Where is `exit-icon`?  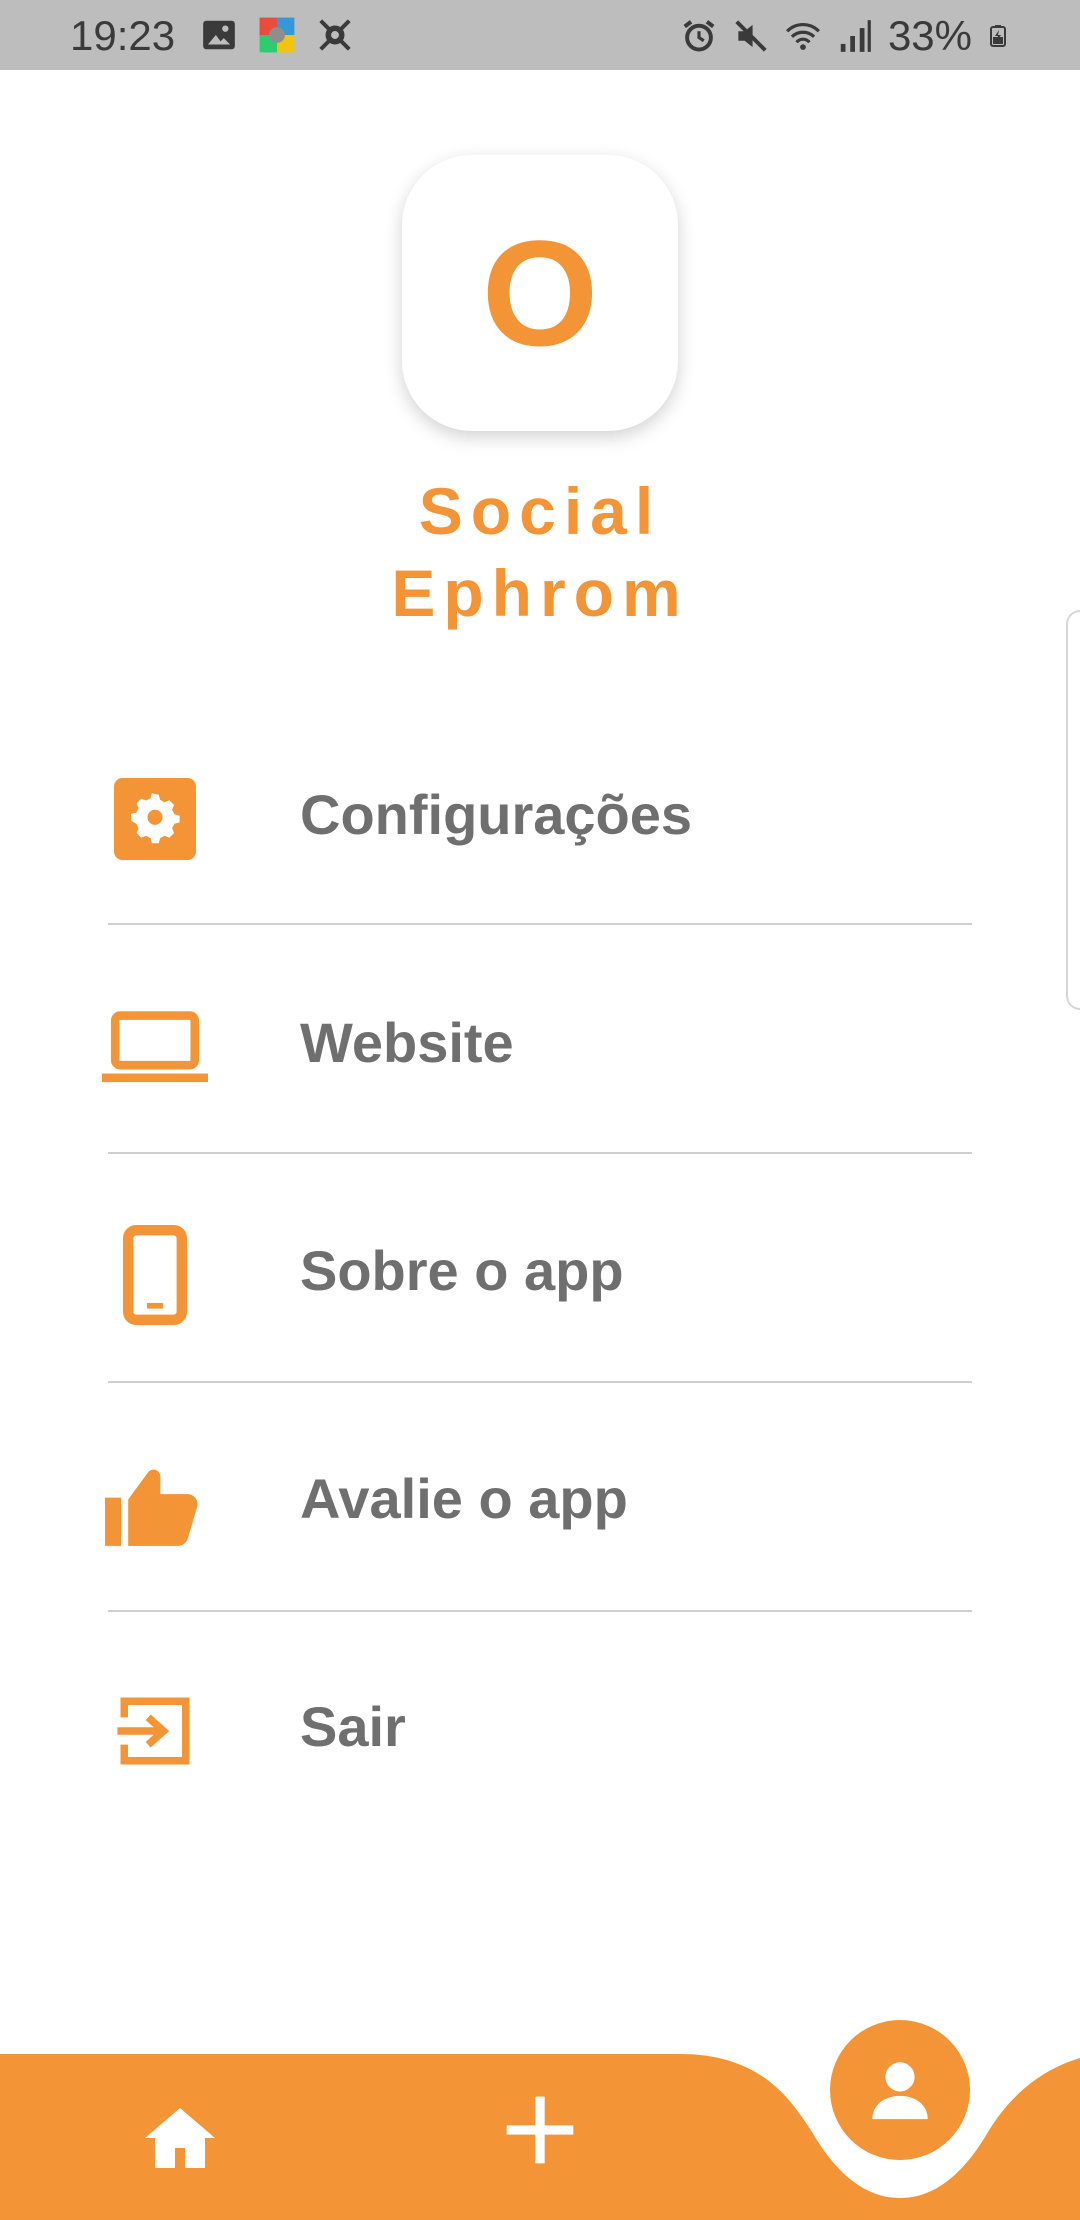
exit-icon is located at coordinates (155, 1731).